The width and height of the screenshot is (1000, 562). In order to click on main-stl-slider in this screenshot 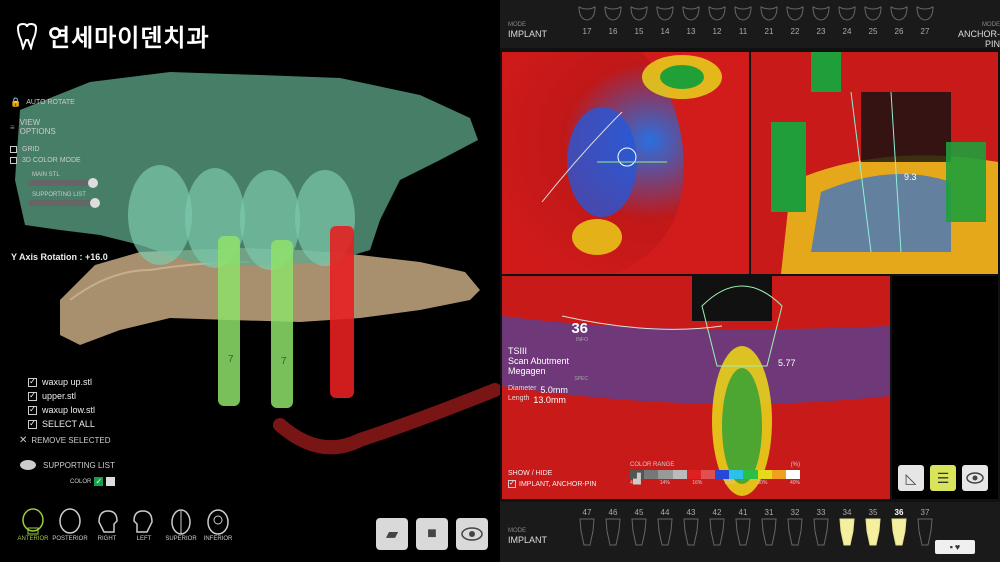, I will do `click(63, 183)`.